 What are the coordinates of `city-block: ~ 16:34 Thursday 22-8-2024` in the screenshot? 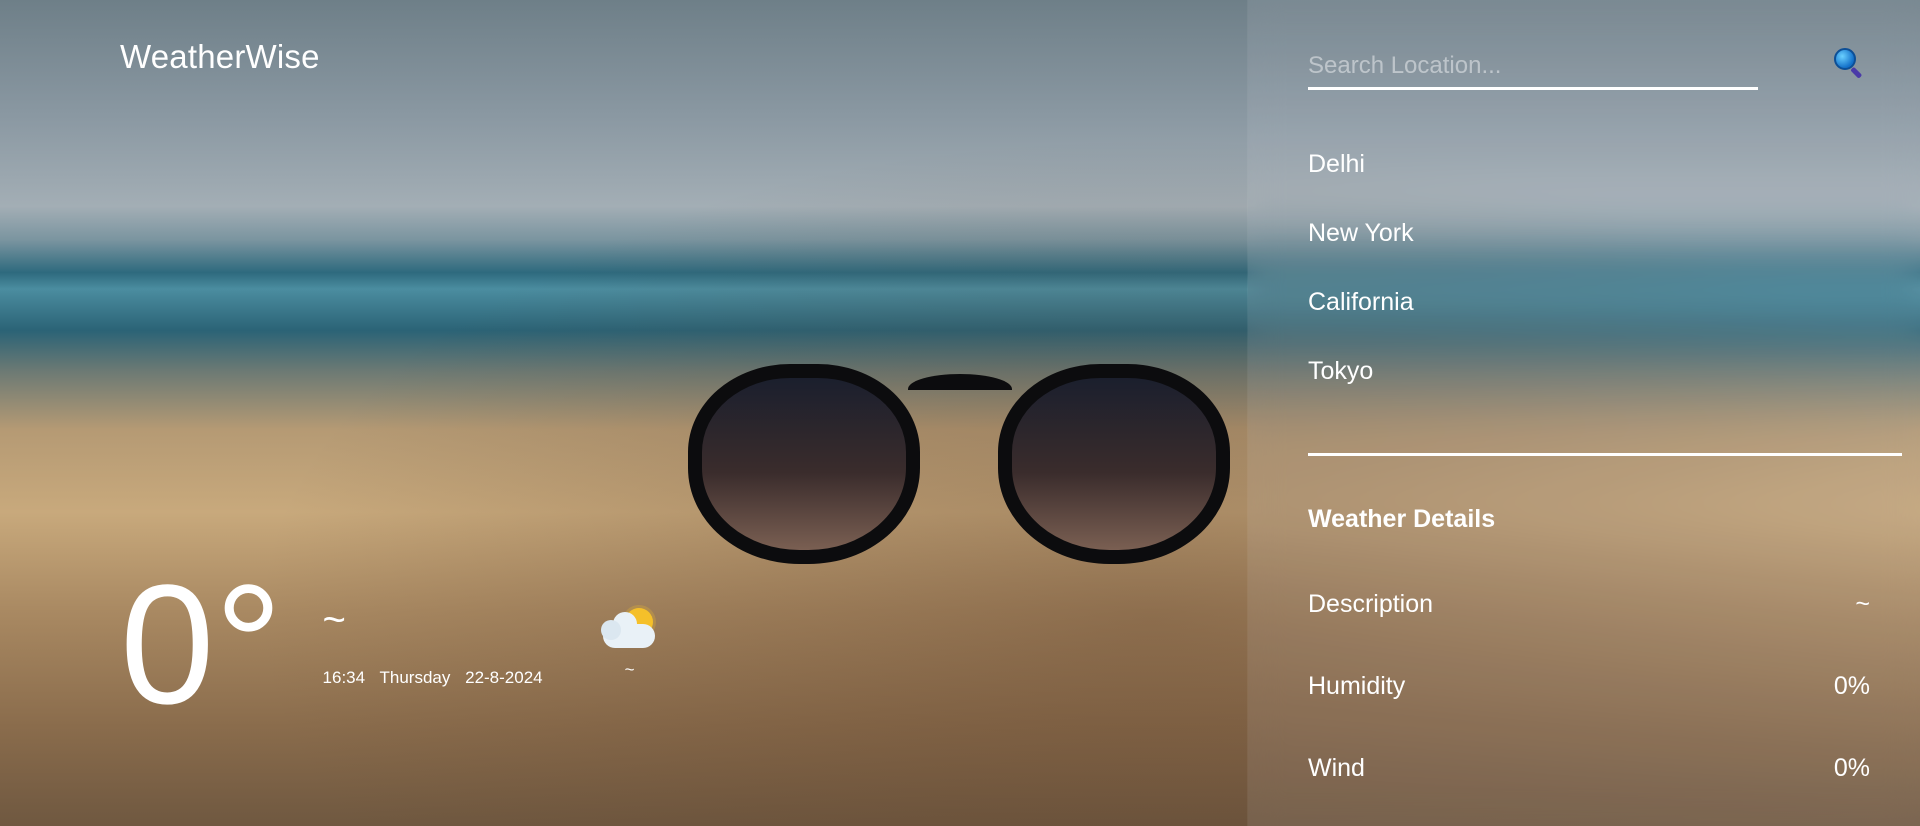 It's located at (438, 644).